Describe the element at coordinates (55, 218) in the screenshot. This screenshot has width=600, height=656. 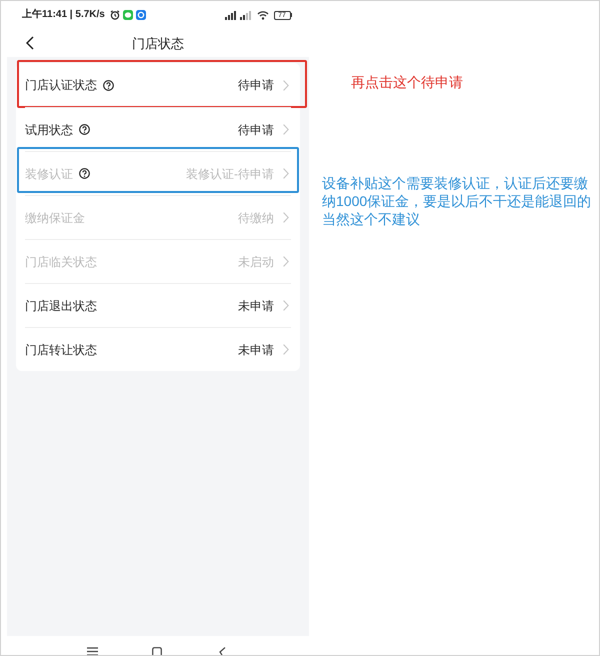
I see `row-label: 缴纳保证金` at that location.